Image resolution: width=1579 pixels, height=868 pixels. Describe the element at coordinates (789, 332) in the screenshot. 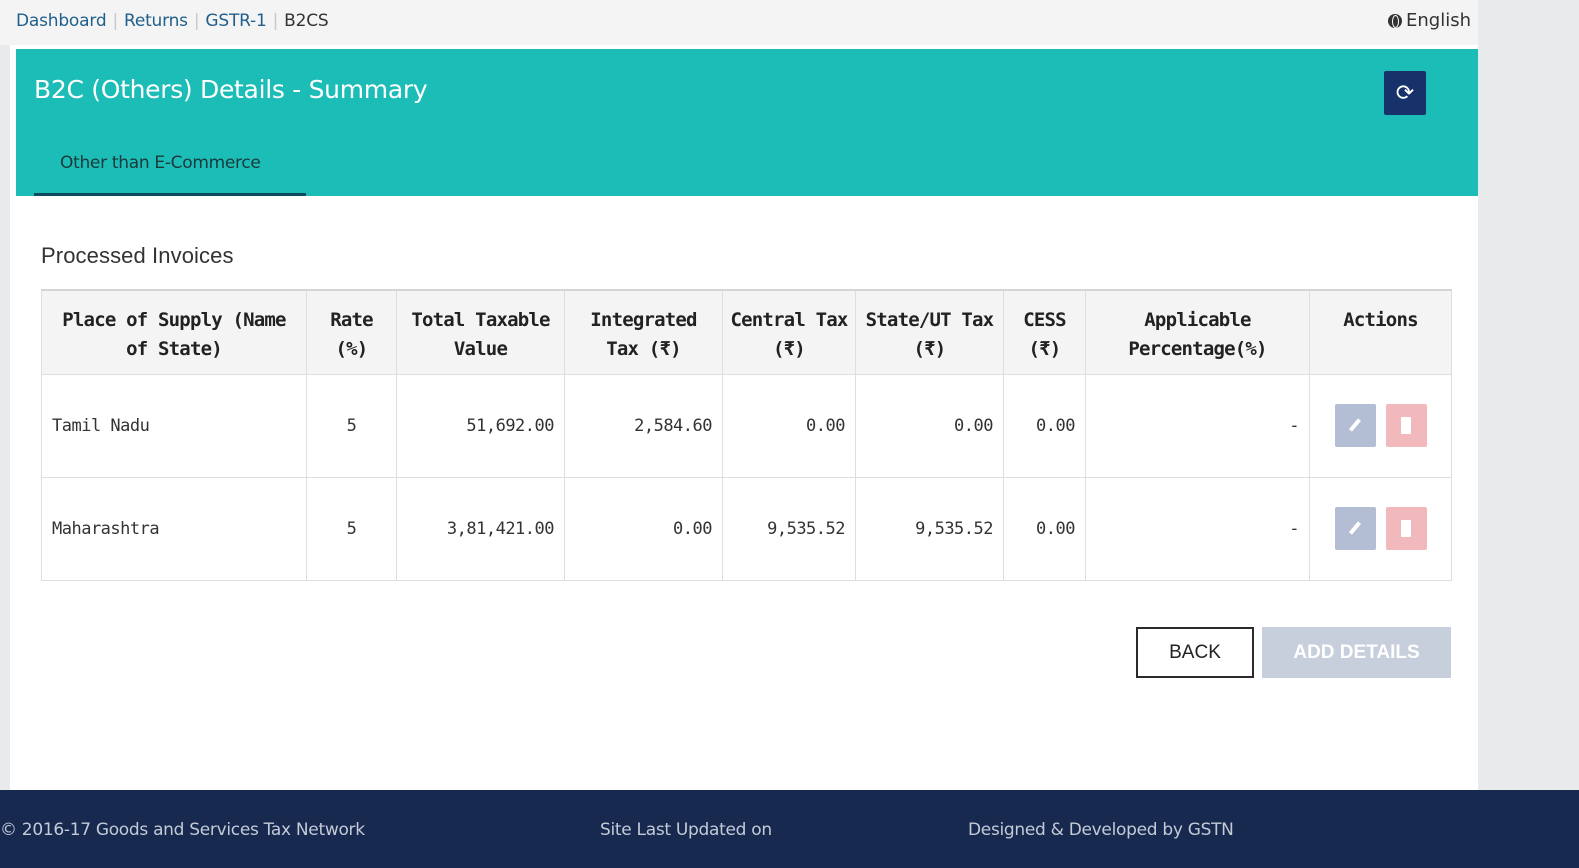

I see `column-header: Central Tax (₹)` at that location.